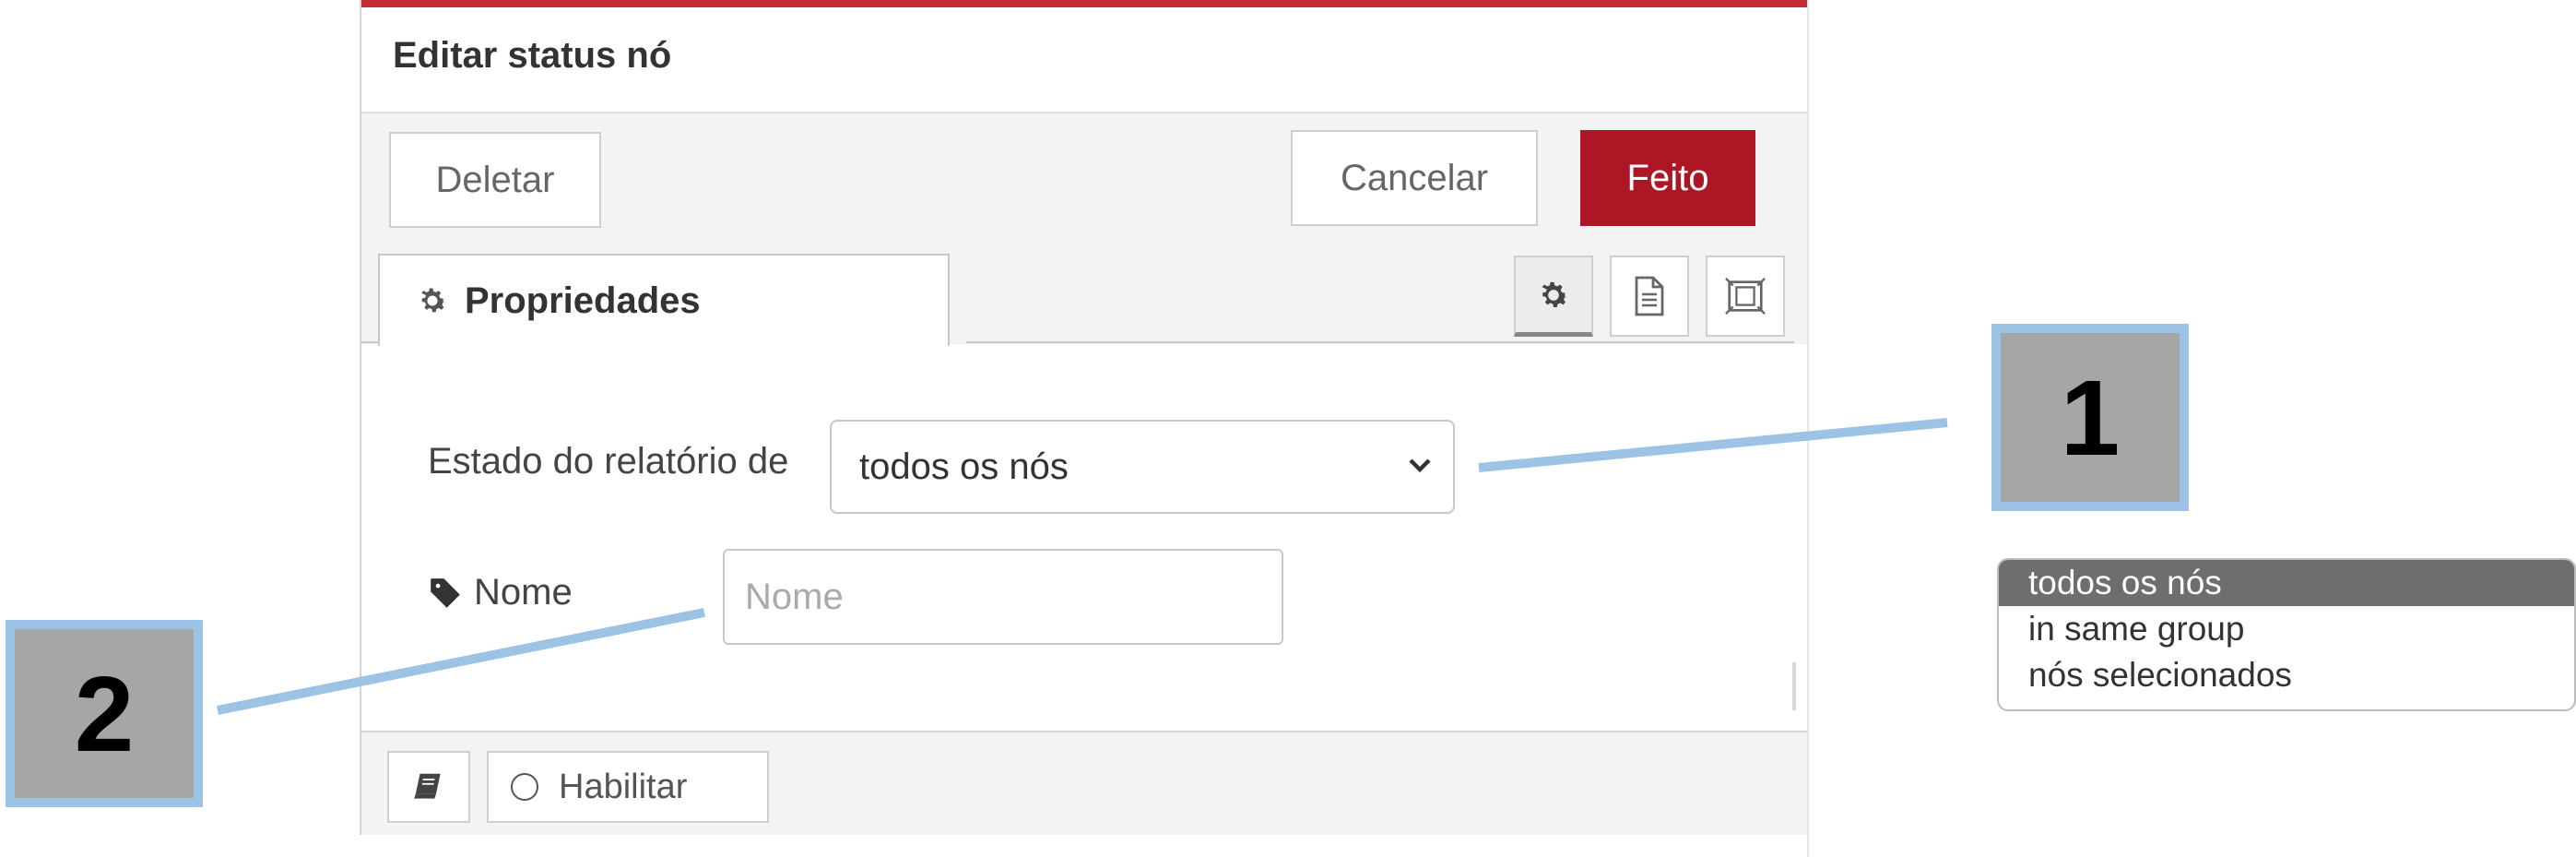 The height and width of the screenshot is (857, 2576). Describe the element at coordinates (461, 662) in the screenshot. I see `callout-2-connector` at that location.